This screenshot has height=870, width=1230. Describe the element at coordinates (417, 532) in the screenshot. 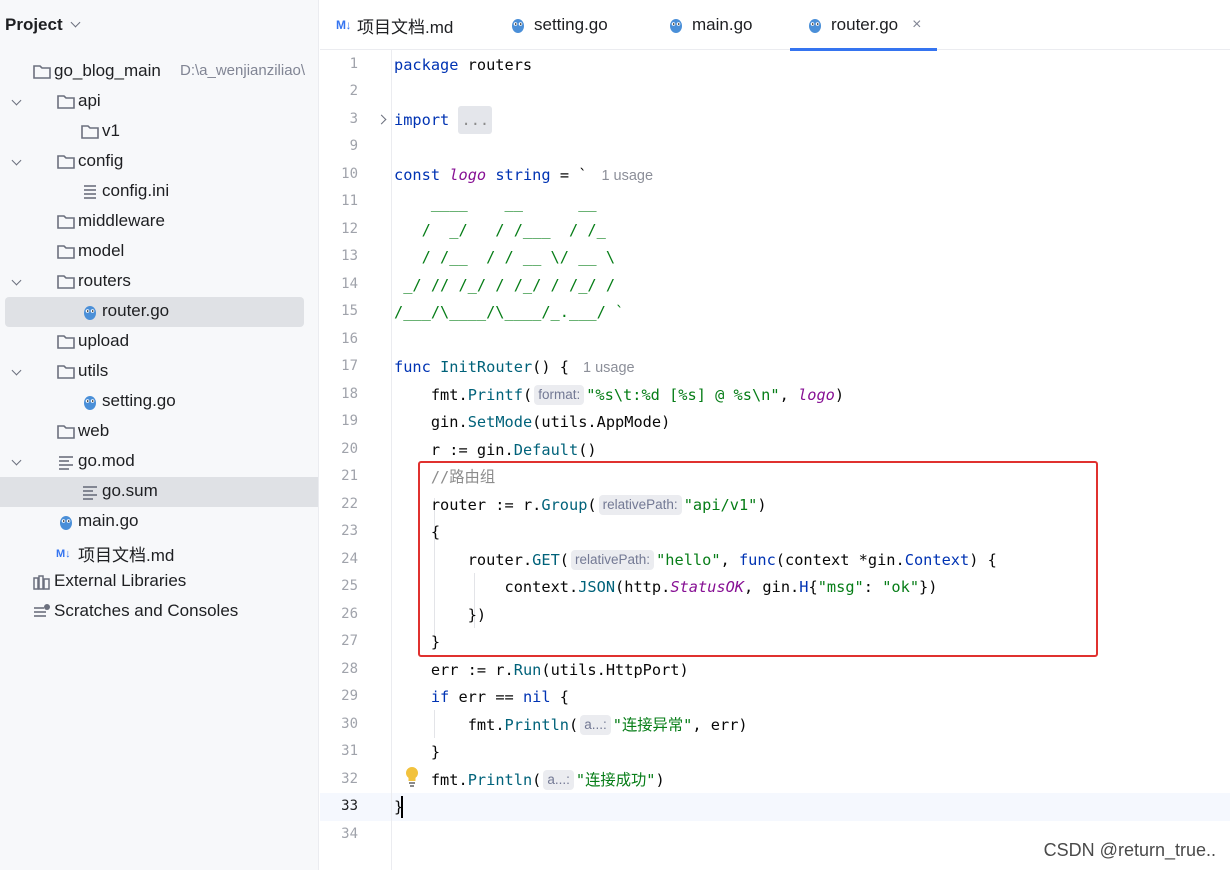

I see `code-line-23: {` at that location.